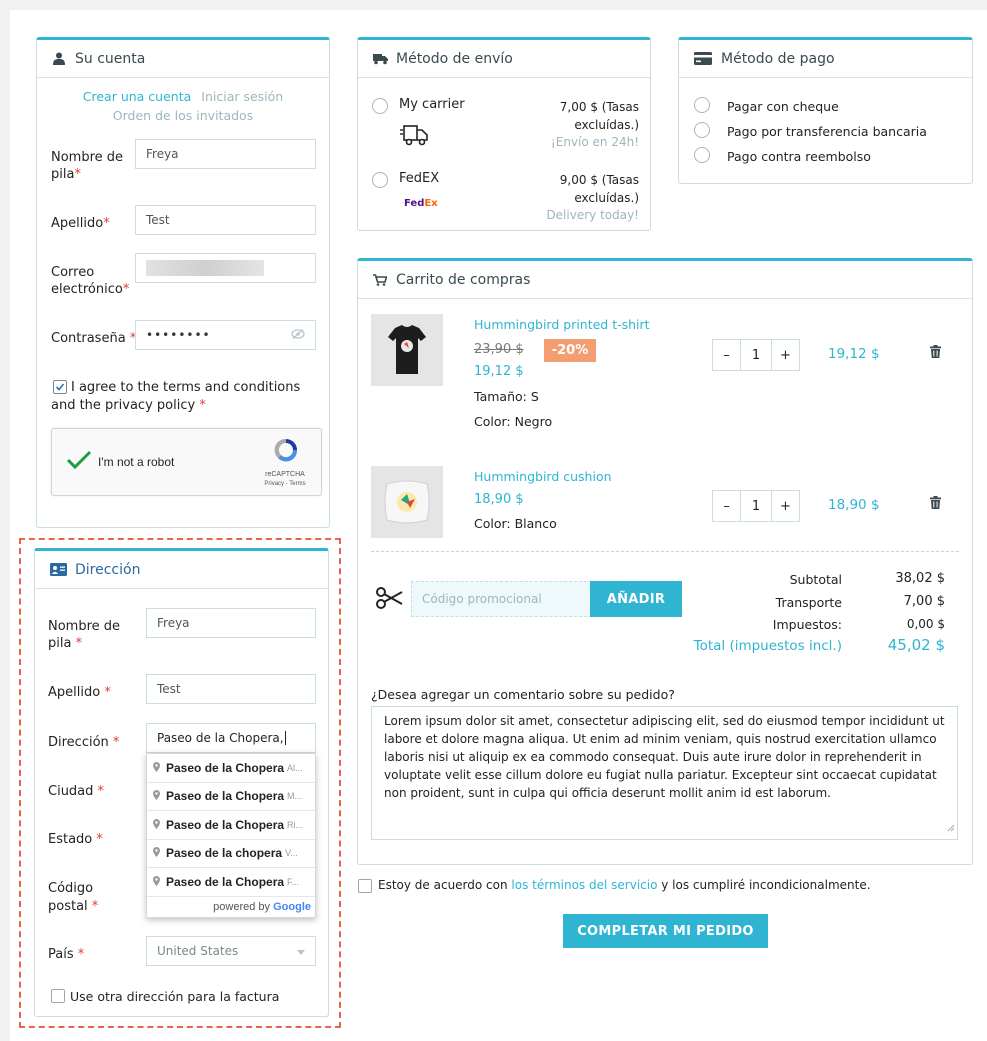 This screenshot has height=1041, width=987. What do you see at coordinates (225, 220) in the screenshot?
I see `last-name-input: Test` at bounding box center [225, 220].